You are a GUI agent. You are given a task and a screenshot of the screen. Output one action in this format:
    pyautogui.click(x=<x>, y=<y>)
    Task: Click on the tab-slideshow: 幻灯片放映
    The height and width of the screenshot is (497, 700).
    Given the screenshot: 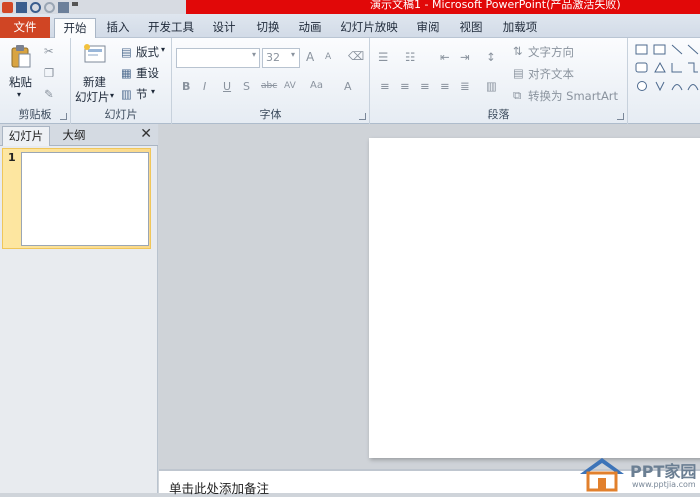 What is the action you would take?
    pyautogui.click(x=369, y=28)
    